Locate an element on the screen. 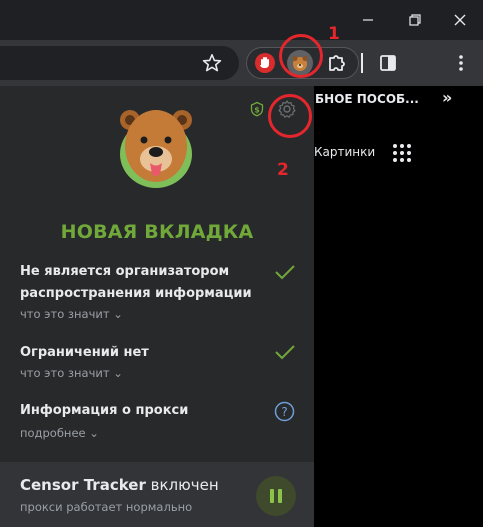 The image size is (483, 527). close-button is located at coordinates (460, 20).